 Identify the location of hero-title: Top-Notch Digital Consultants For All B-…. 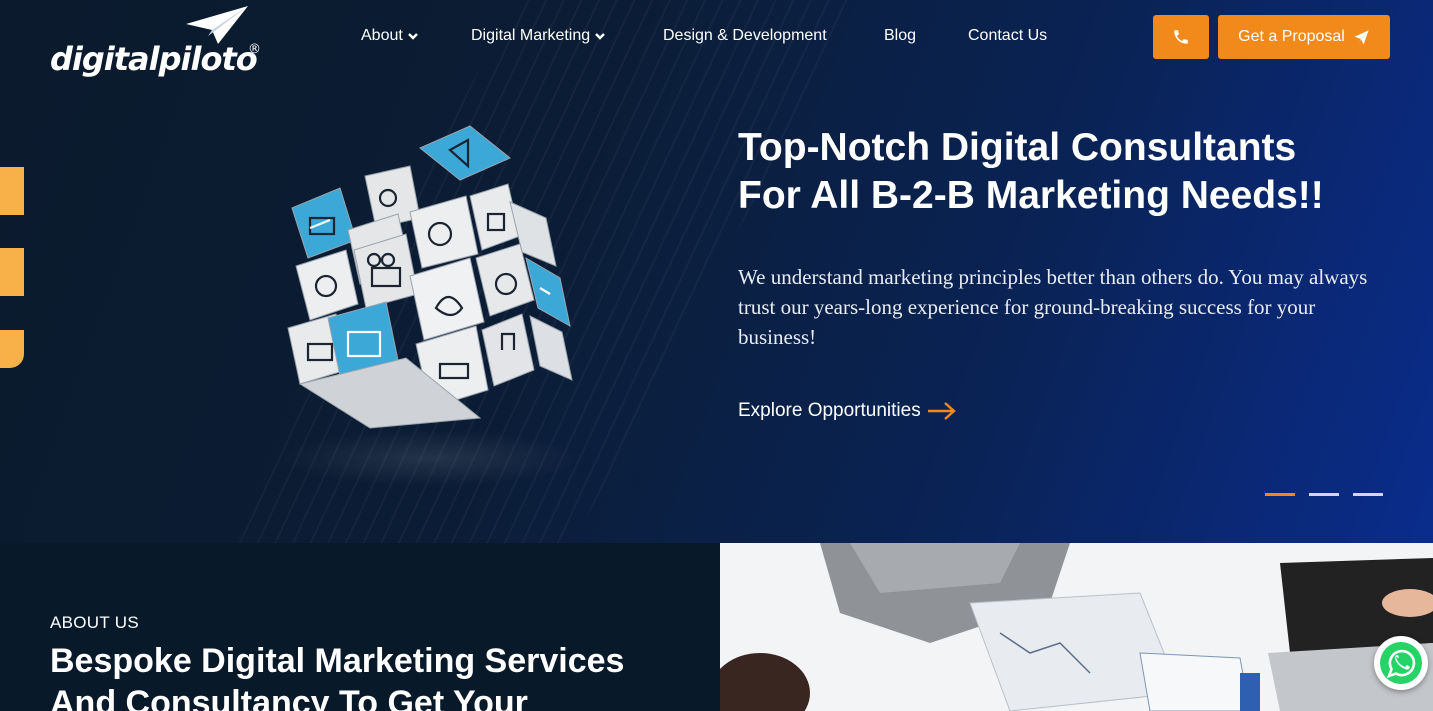
(1063, 172).